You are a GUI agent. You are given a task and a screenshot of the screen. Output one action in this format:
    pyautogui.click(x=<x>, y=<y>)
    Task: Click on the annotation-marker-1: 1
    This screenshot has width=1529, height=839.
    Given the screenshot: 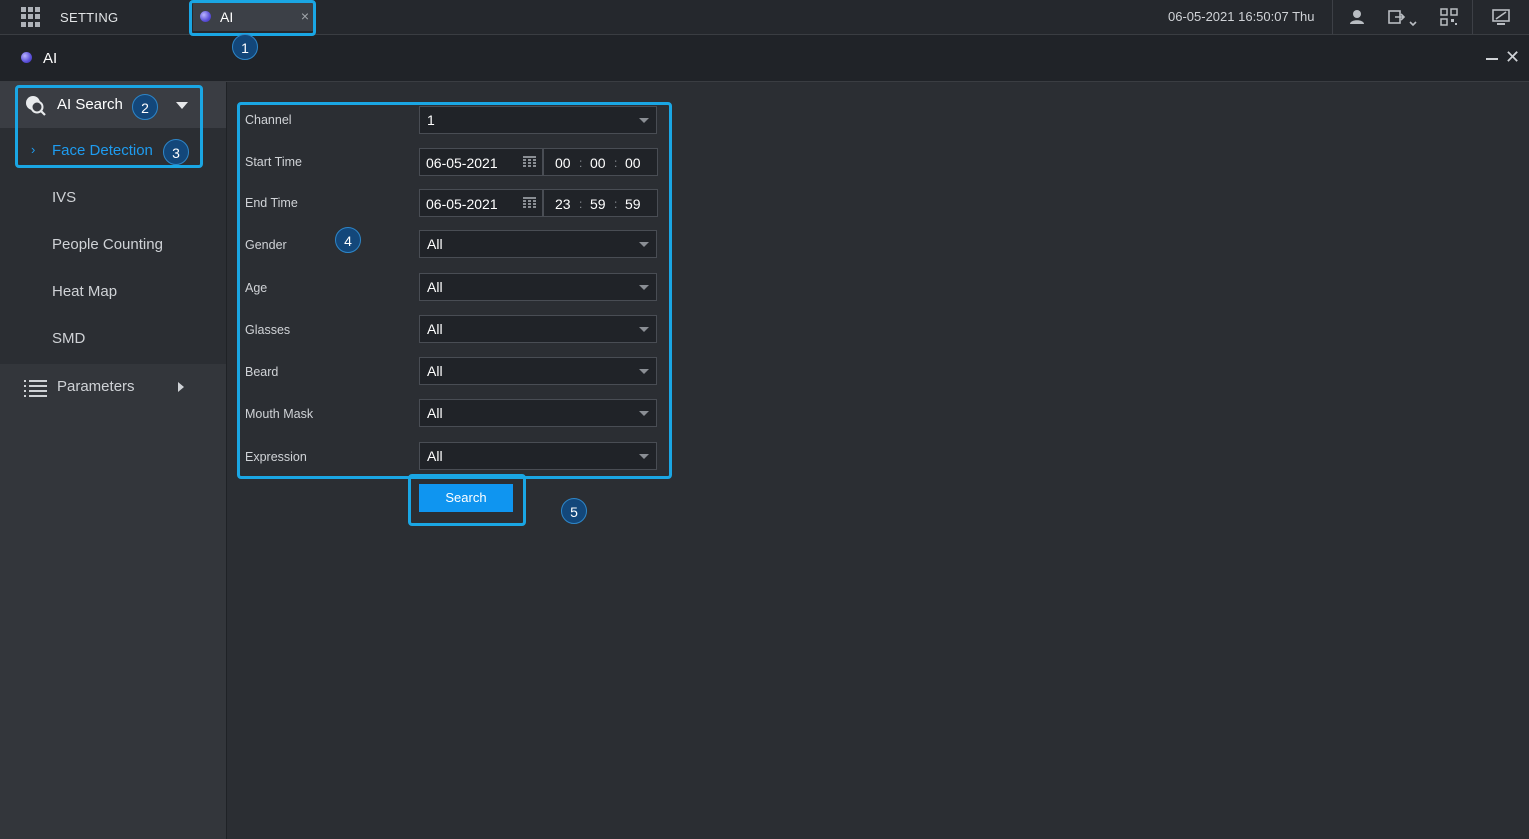 What is the action you would take?
    pyautogui.click(x=245, y=47)
    